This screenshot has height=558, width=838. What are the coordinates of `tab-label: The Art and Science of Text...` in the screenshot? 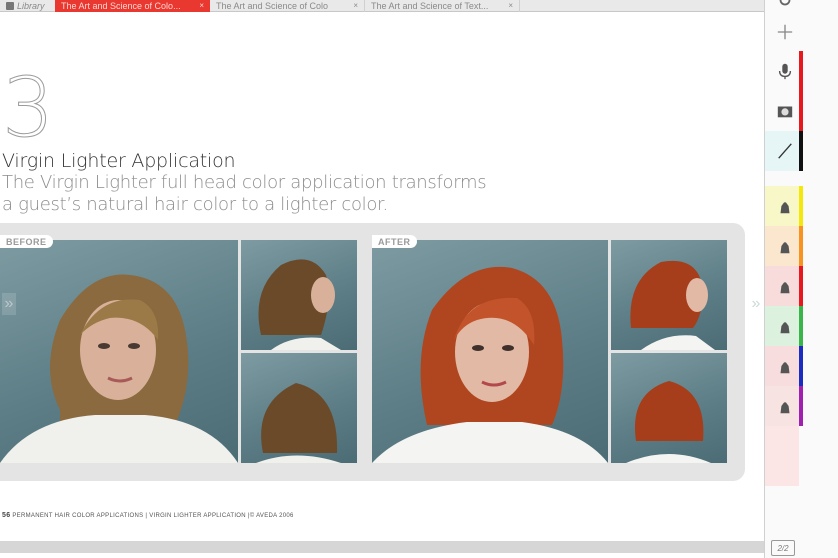 It's located at (430, 5).